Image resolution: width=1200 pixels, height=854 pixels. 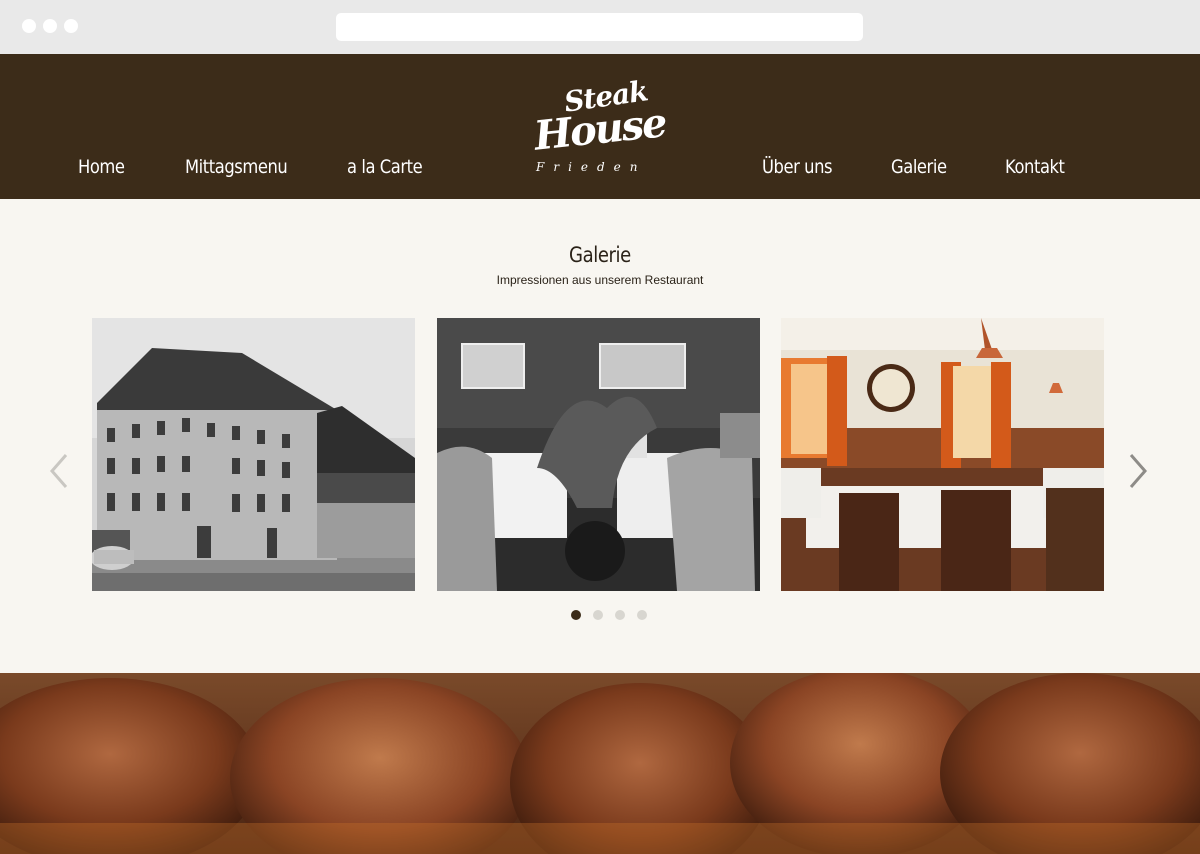 I want to click on address-bar, so click(x=599, y=27).